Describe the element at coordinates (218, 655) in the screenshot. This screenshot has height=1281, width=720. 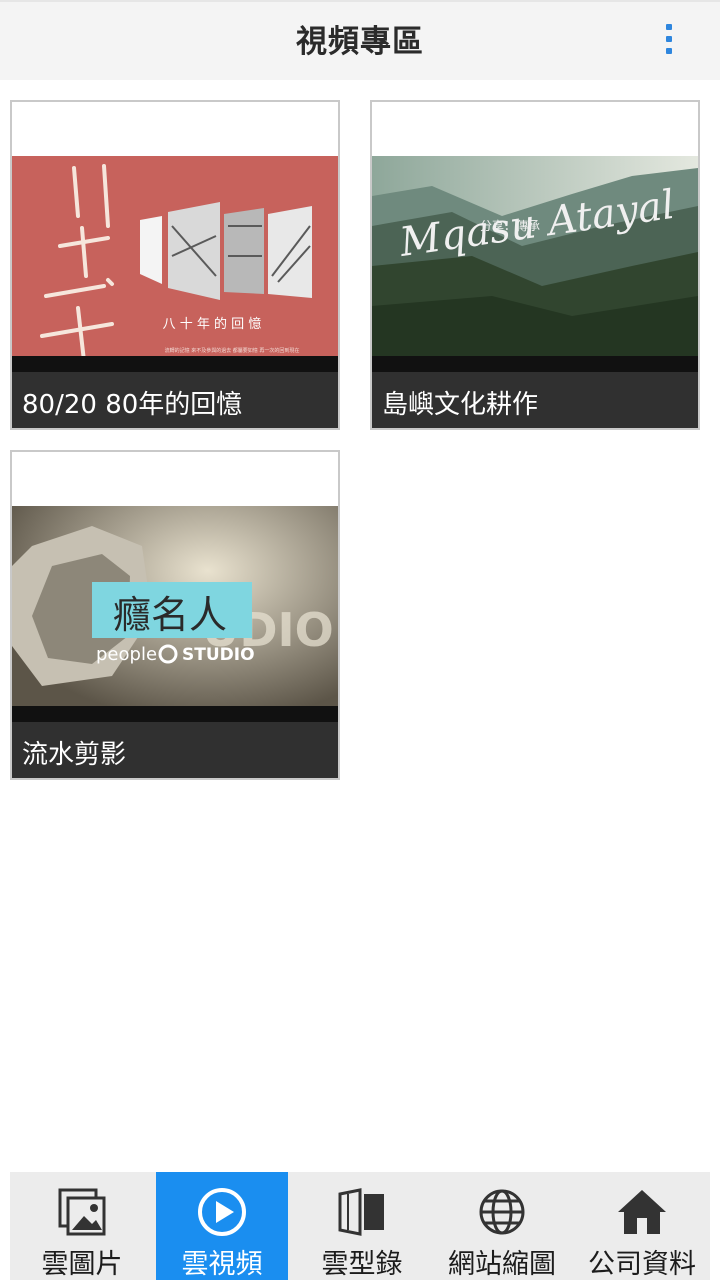
I see `thumbnail-brand: STUDIO` at that location.